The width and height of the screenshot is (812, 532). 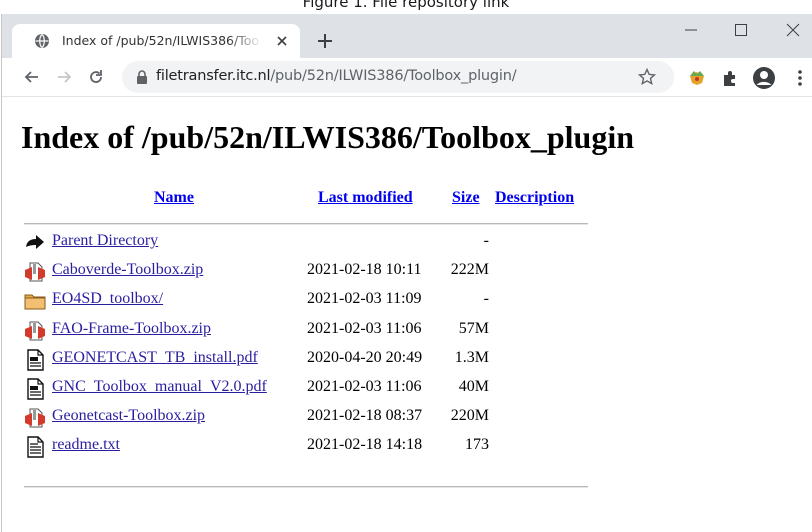 What do you see at coordinates (469, 270) in the screenshot?
I see `file-size: 222M` at bounding box center [469, 270].